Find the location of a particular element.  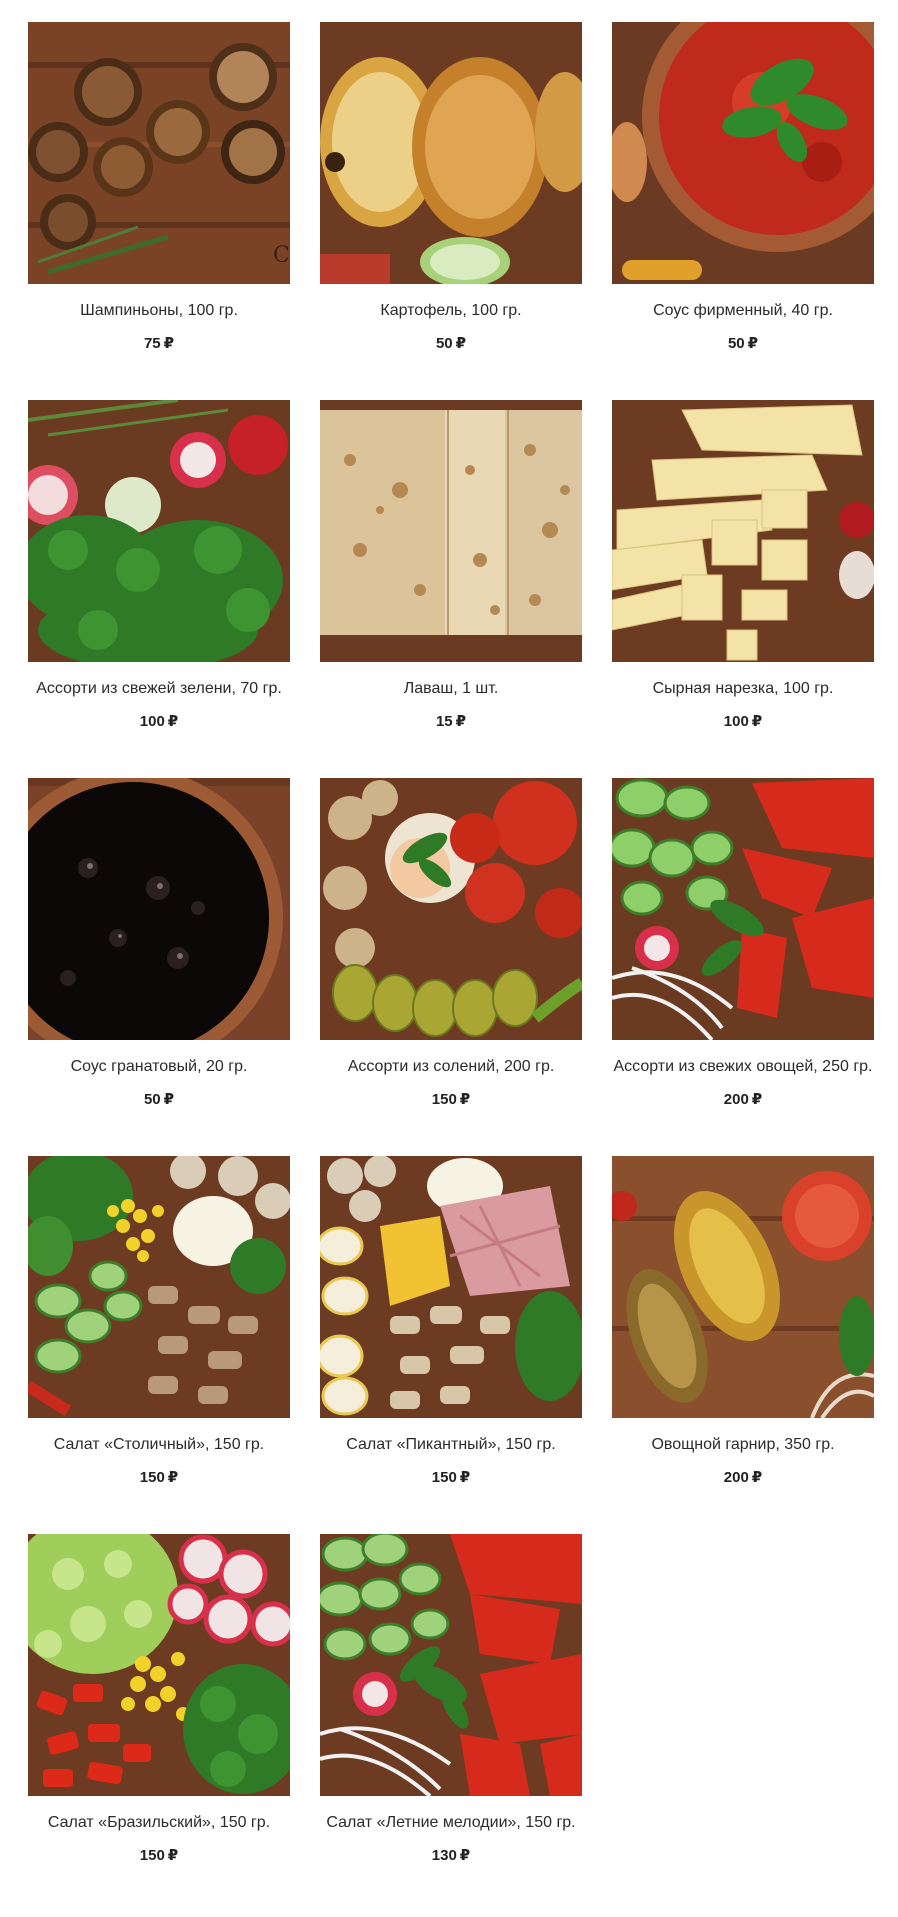

product-name: Овощной гарнир, 350 гр. is located at coordinates (743, 1444).